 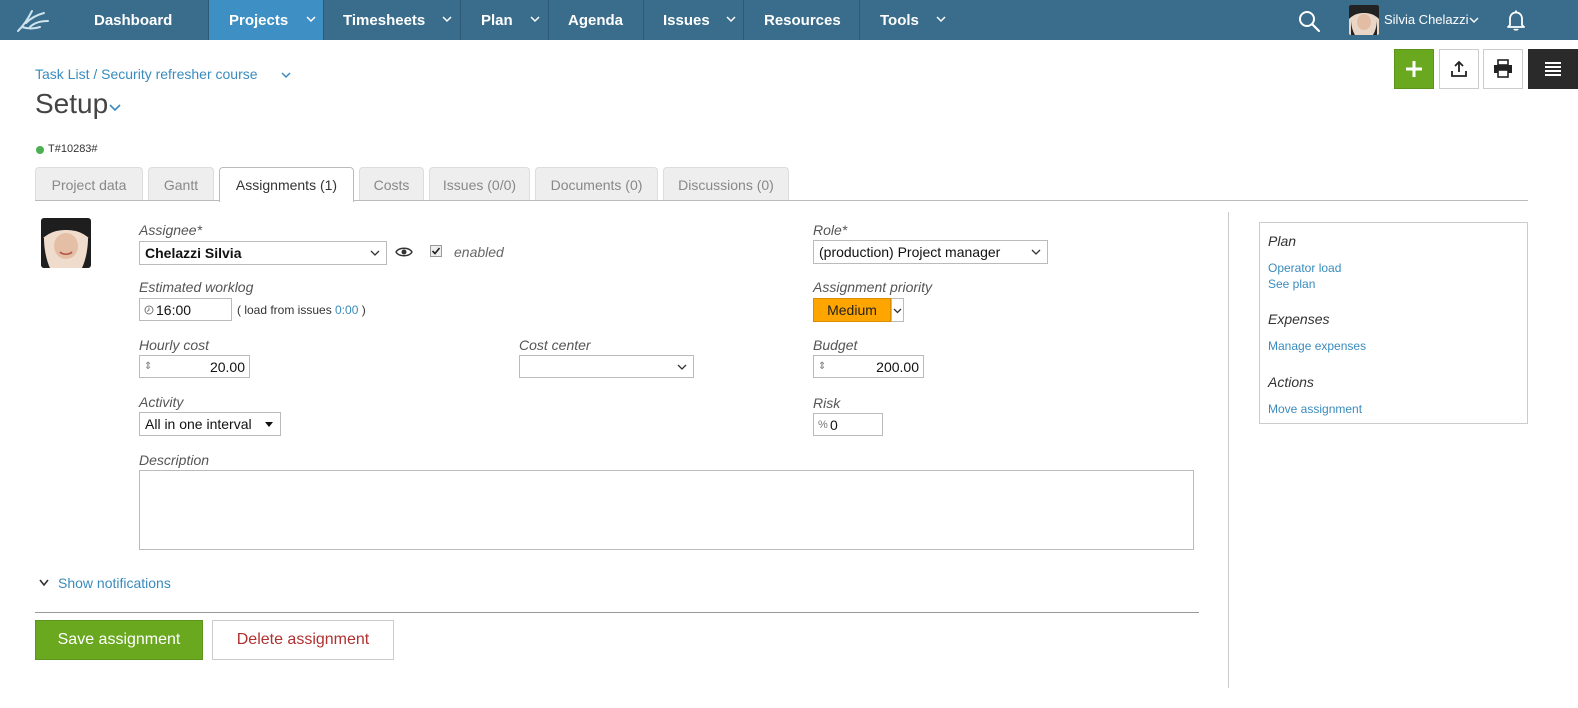 What do you see at coordinates (1426, 19) in the screenshot?
I see `user-name: Silvia Chelazzi` at bounding box center [1426, 19].